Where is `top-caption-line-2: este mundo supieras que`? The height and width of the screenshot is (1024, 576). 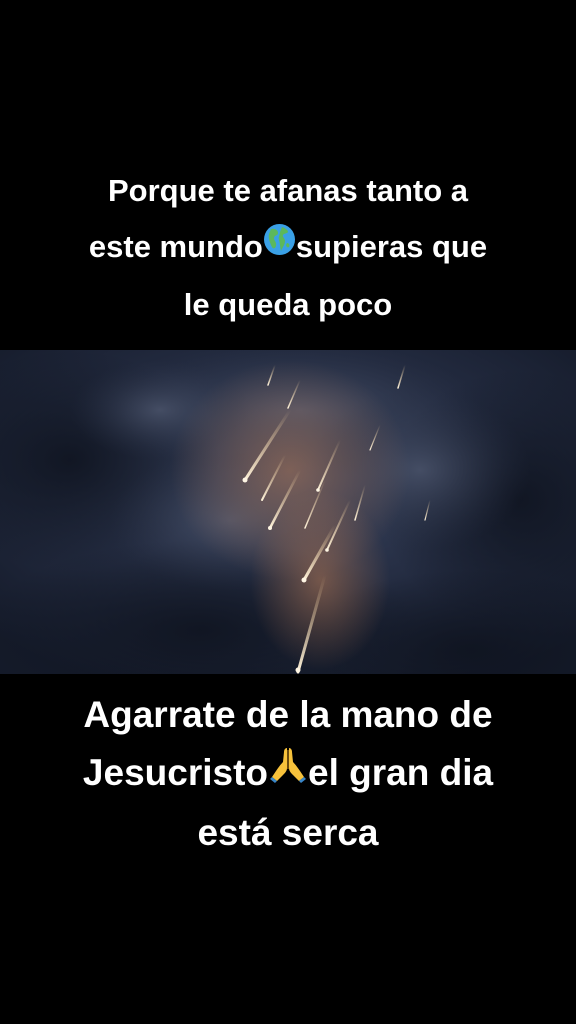 top-caption-line-2: este mundo supieras que is located at coordinates (288, 248).